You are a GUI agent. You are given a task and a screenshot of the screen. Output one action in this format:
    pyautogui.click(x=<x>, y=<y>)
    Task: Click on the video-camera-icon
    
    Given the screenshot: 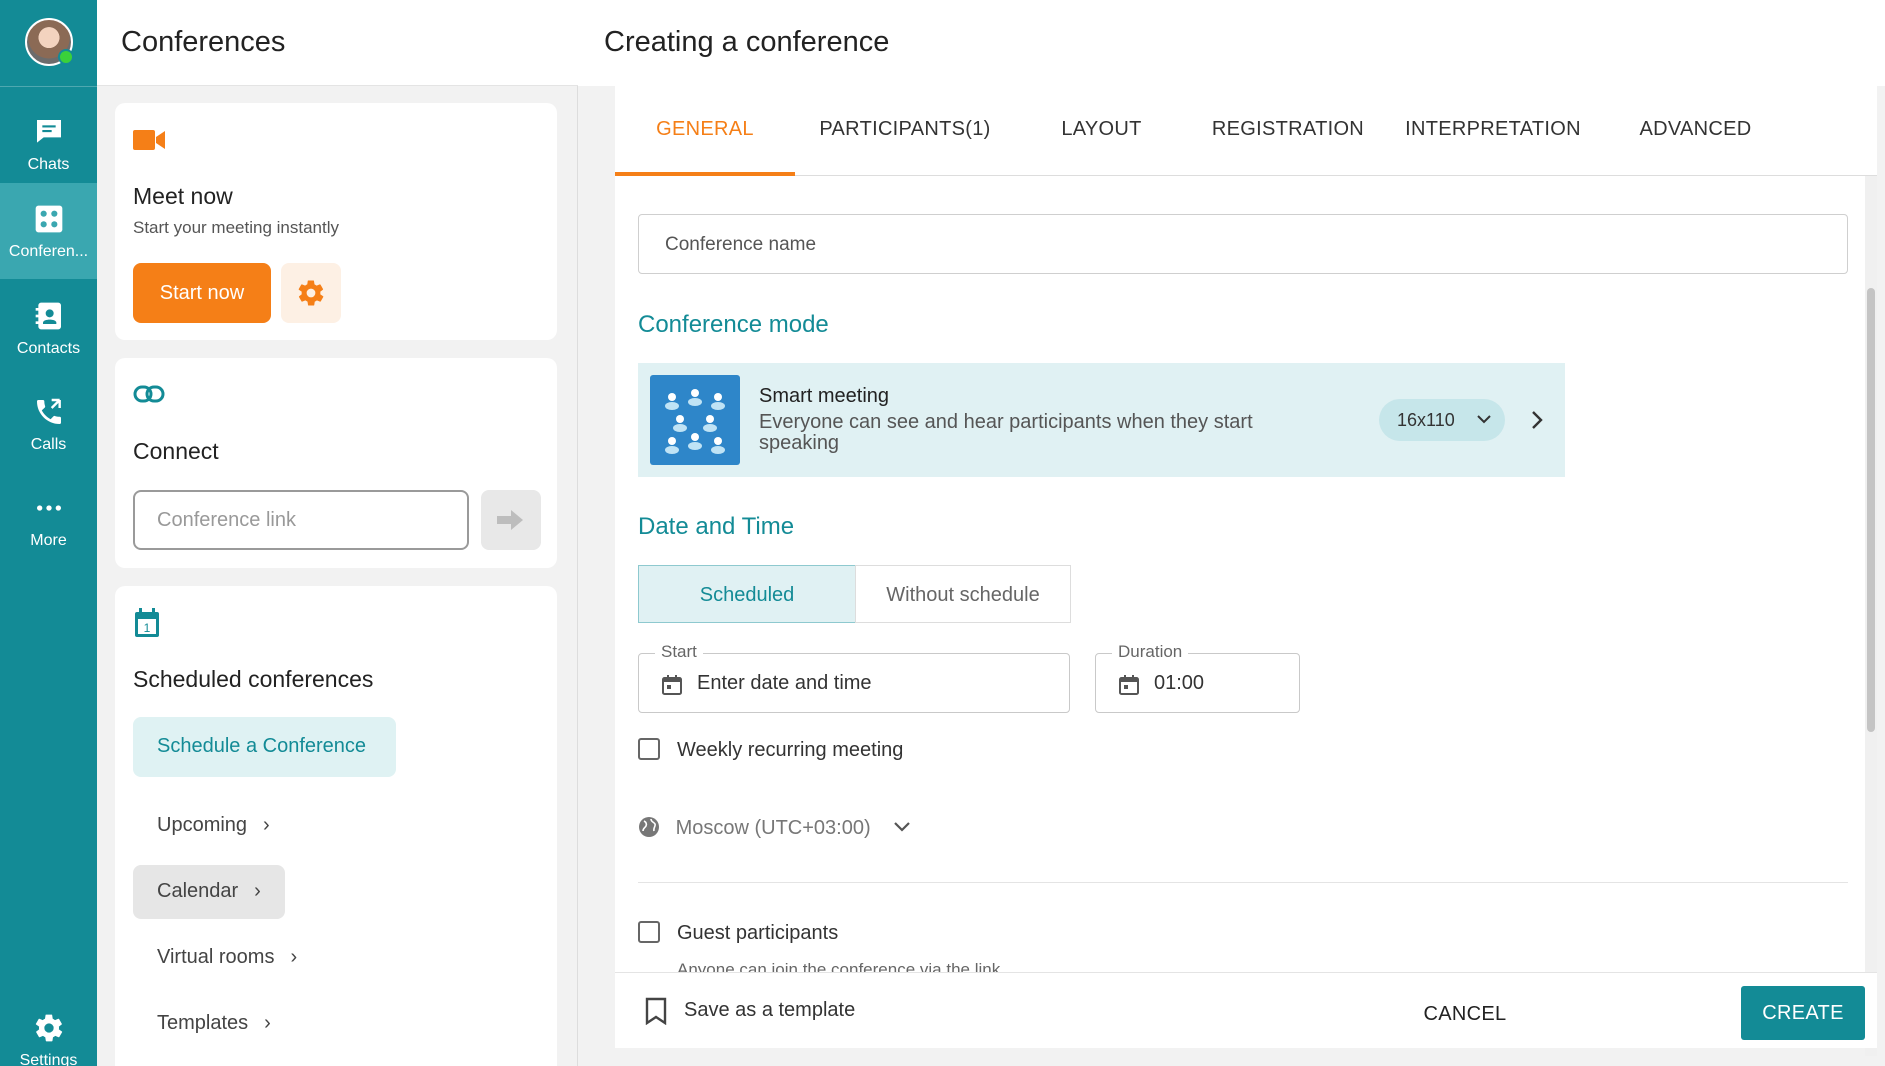 What is the action you would take?
    pyautogui.click(x=149, y=140)
    